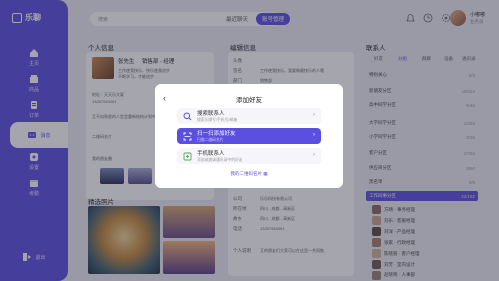 This screenshot has width=499, height=281. I want to click on dialog-title: 添加好友, so click(249, 100).